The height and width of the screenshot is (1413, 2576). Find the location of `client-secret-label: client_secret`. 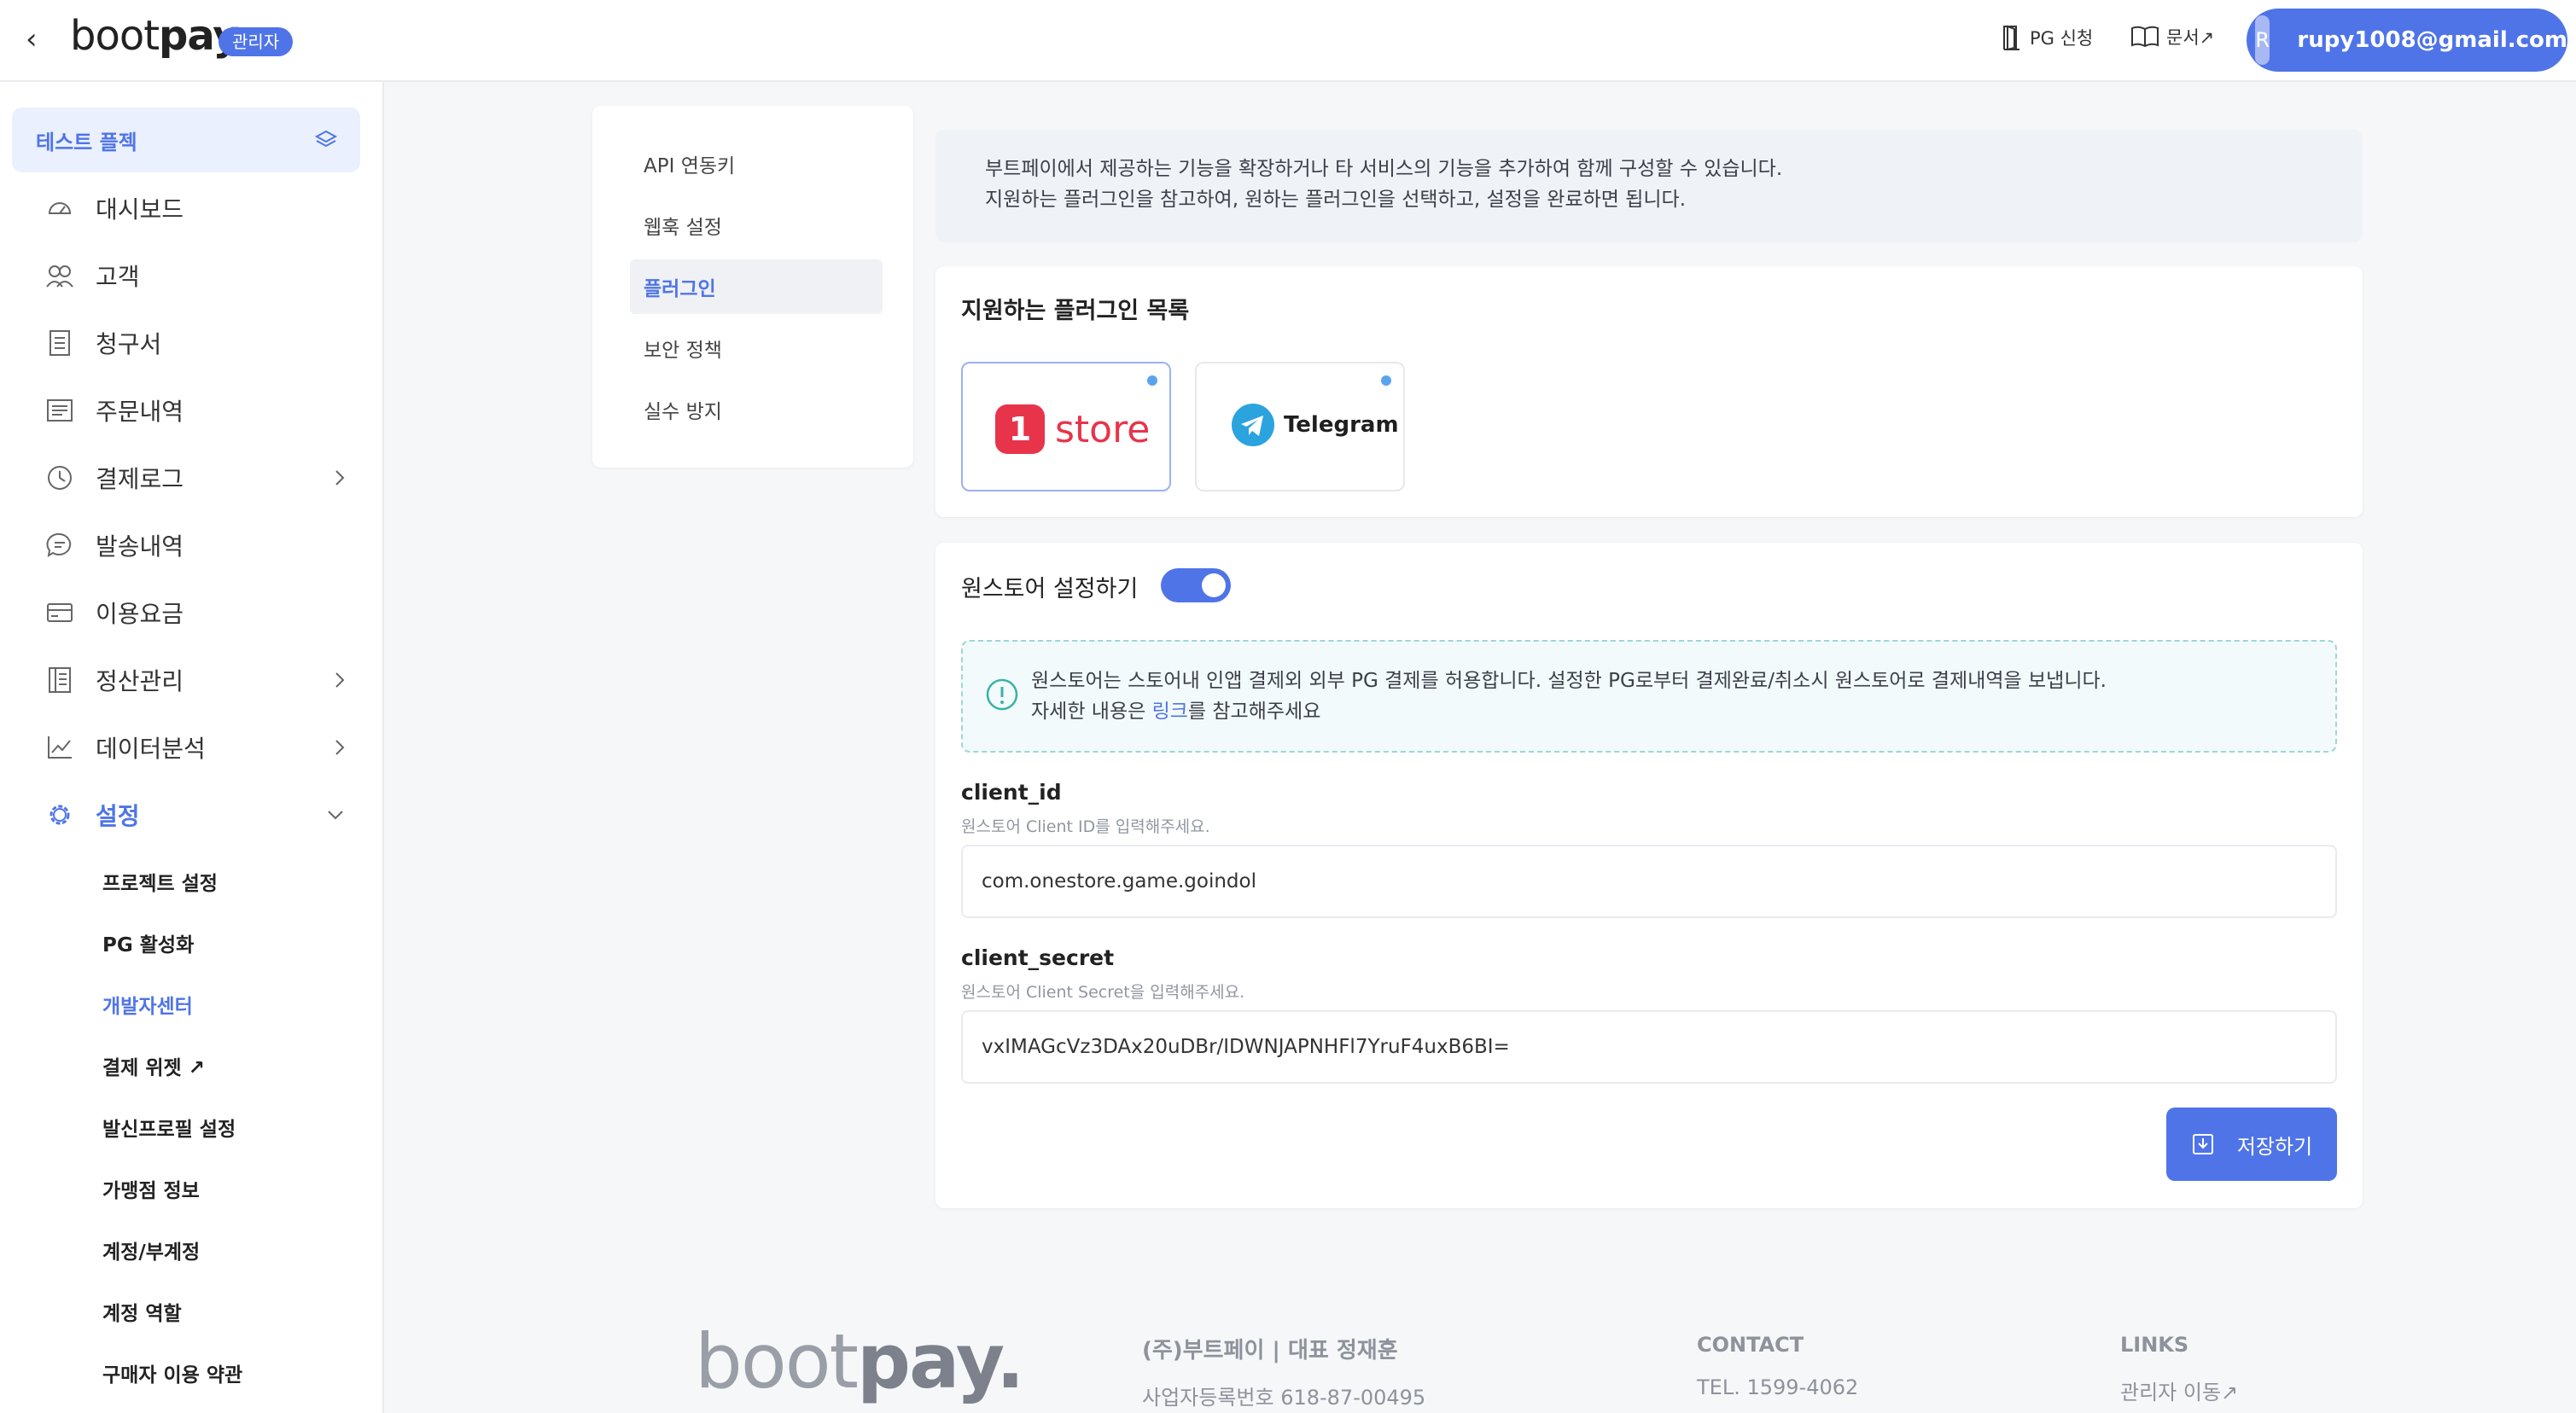

client-secret-label: client_secret is located at coordinates (1038, 957).